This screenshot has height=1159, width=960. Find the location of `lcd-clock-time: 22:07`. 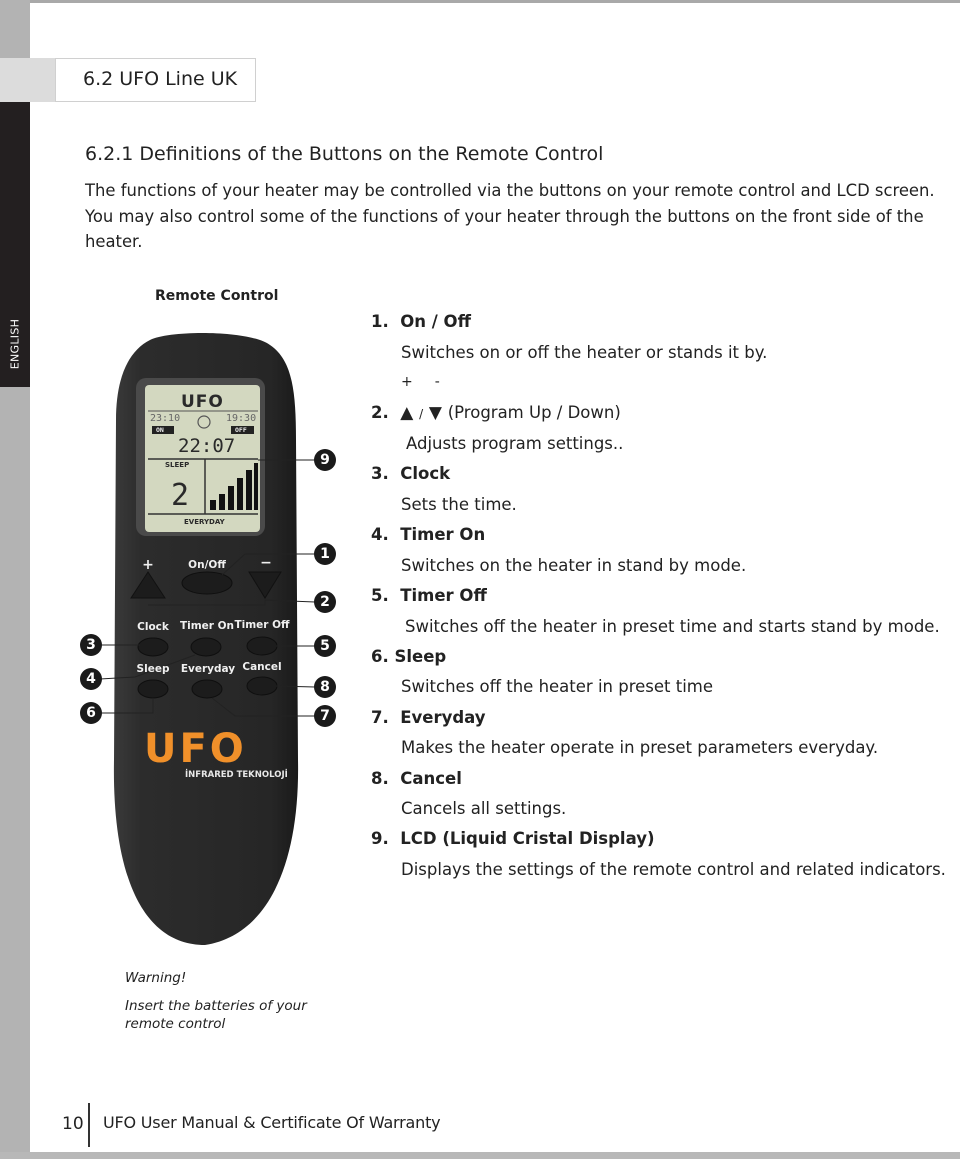

lcd-clock-time: 22:07 is located at coordinates (207, 446).